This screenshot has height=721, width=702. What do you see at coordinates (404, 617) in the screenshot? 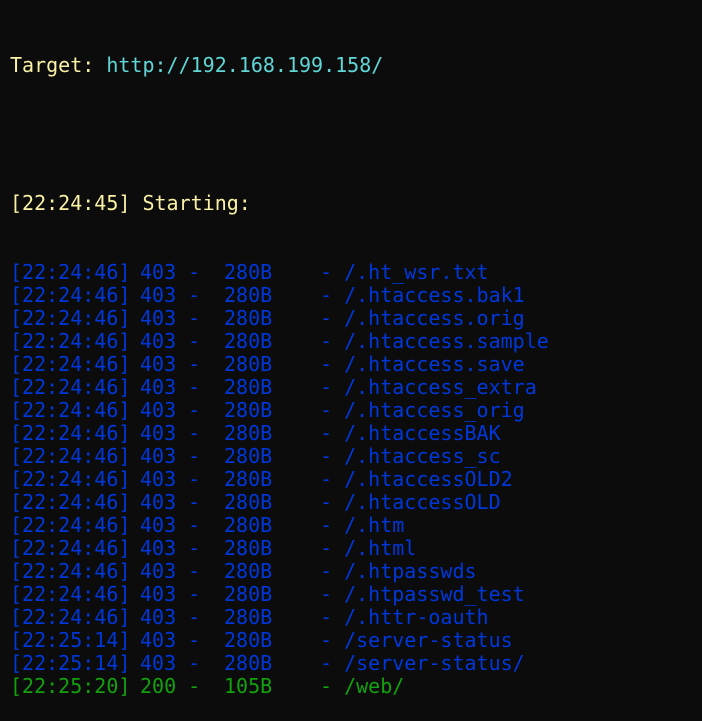
I see `result-path: - /.httr-oauth` at bounding box center [404, 617].